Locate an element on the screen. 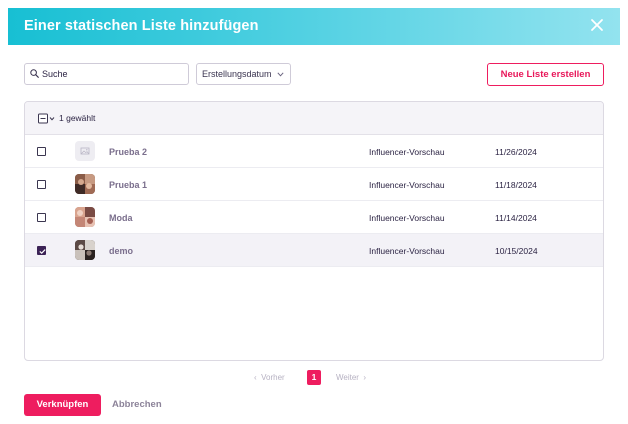 The height and width of the screenshot is (424, 628). search-input is located at coordinates (112, 74).